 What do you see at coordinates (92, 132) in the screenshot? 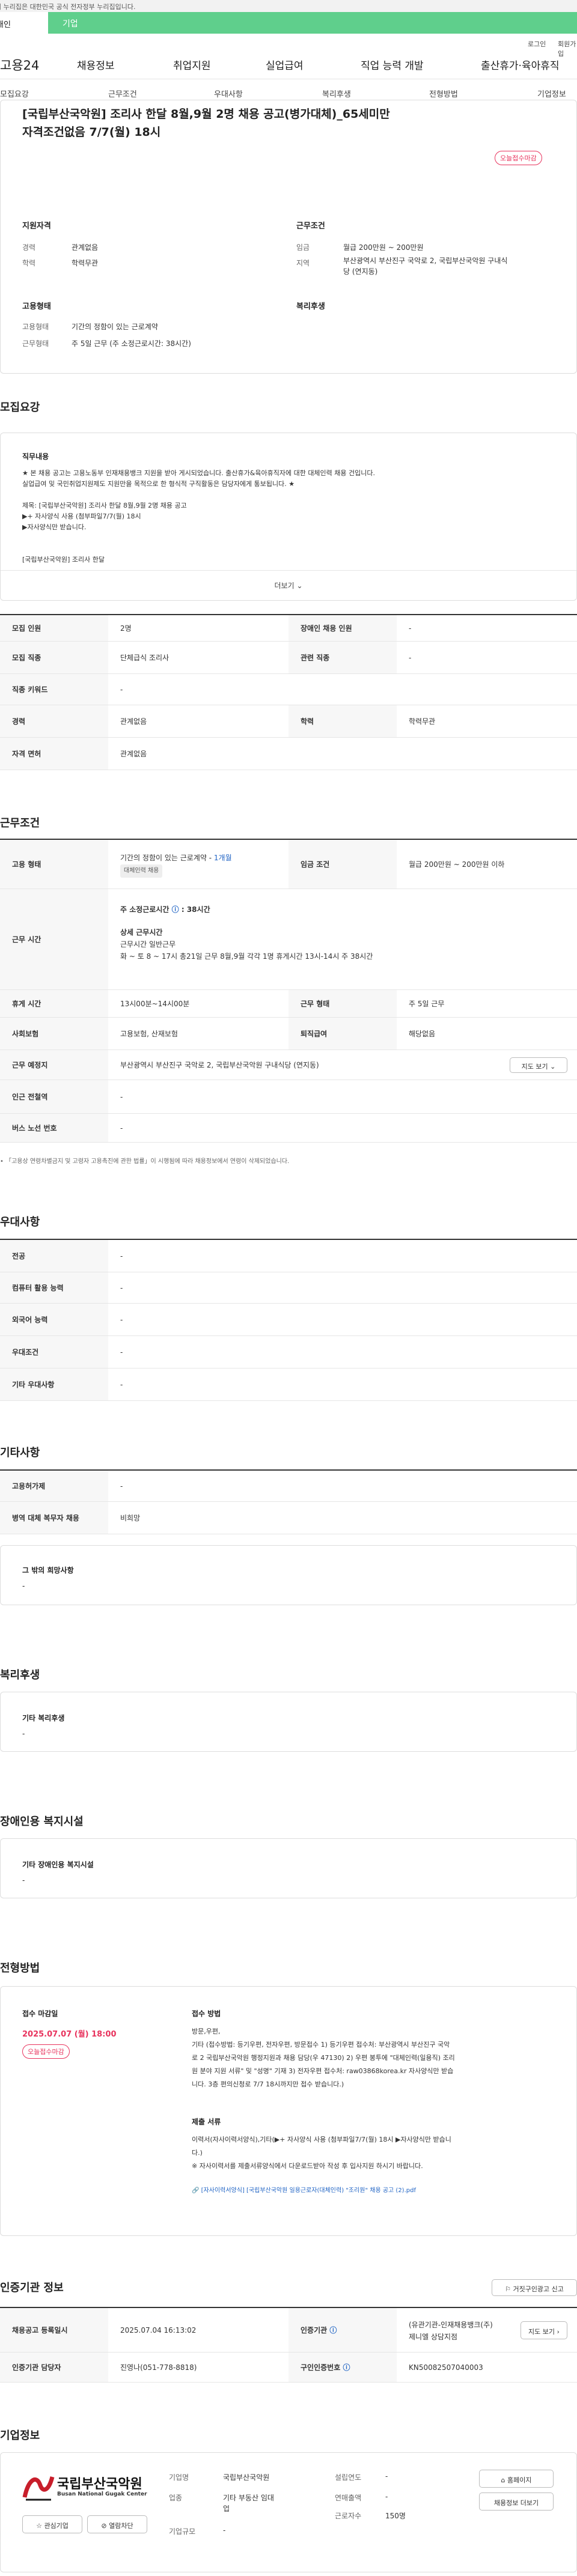
I see `job-title-line2: 자격조건없음 7/7(월) 18시` at bounding box center [92, 132].